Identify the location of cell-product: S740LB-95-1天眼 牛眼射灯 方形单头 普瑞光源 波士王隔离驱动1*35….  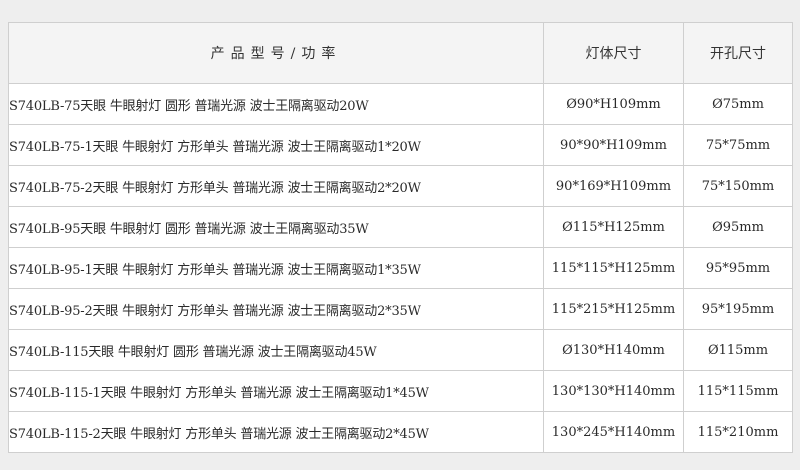
(276, 268).